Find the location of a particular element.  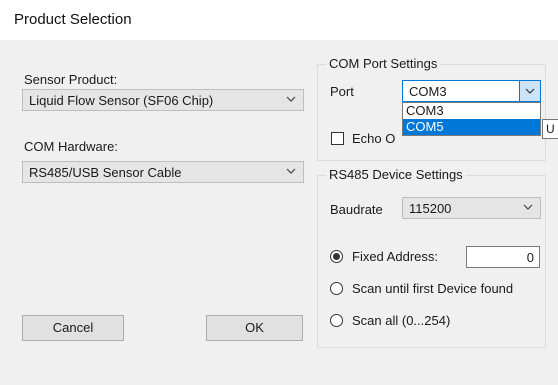

fixed-address-radio is located at coordinates (336, 256).